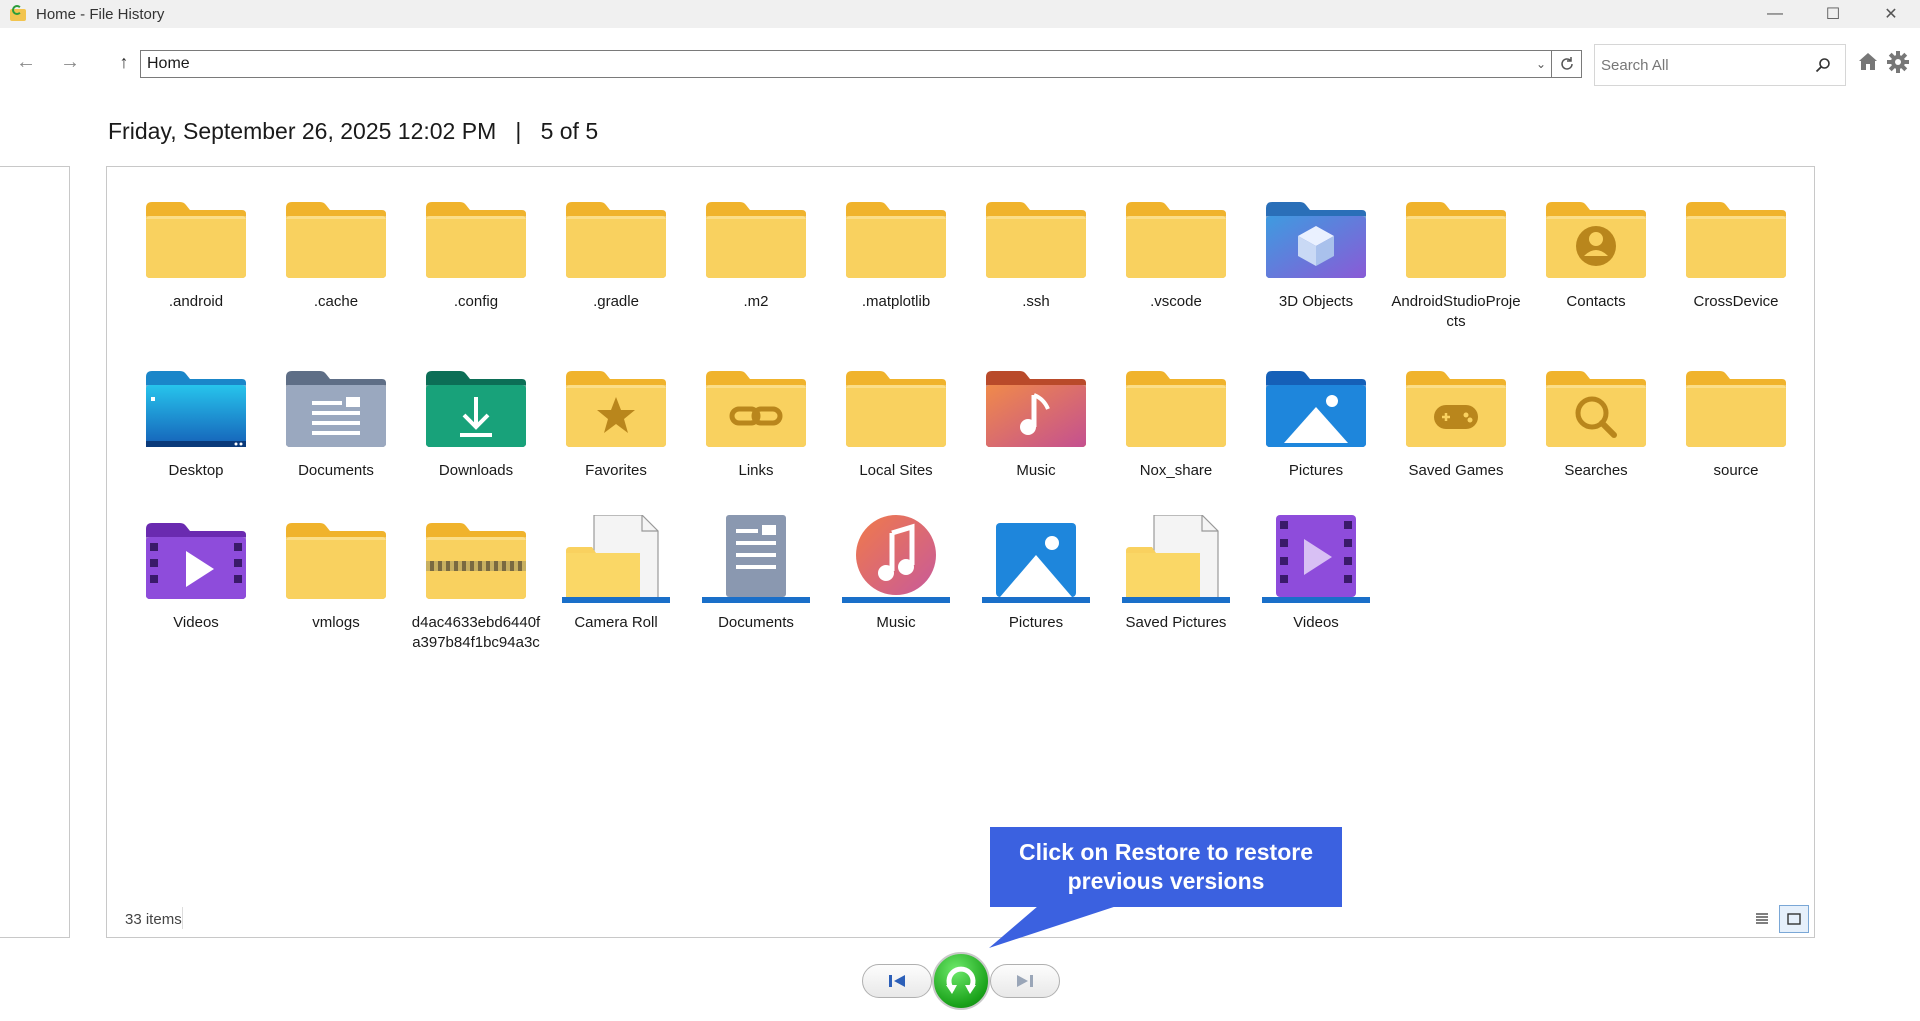  I want to click on file-item: Local Sites, so click(896, 422).